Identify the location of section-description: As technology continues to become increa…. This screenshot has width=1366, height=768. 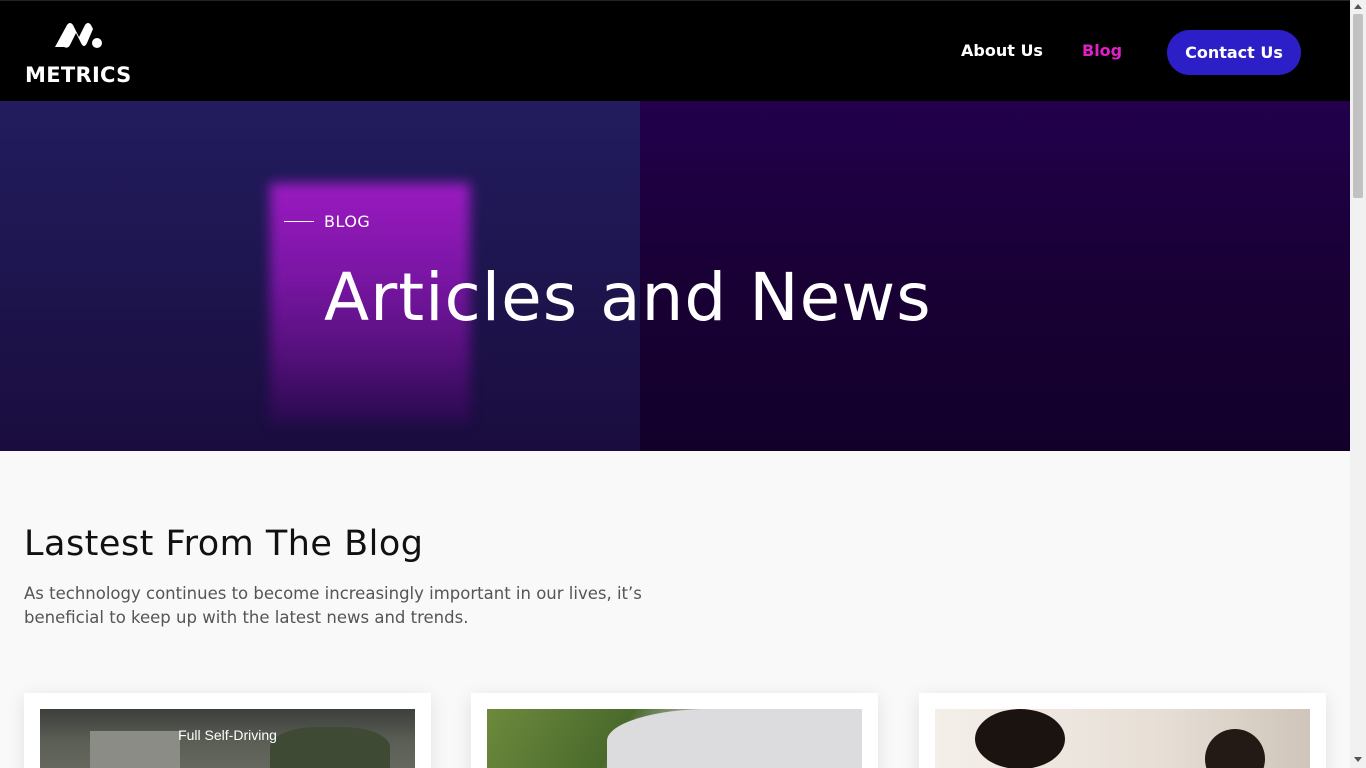
(333, 605).